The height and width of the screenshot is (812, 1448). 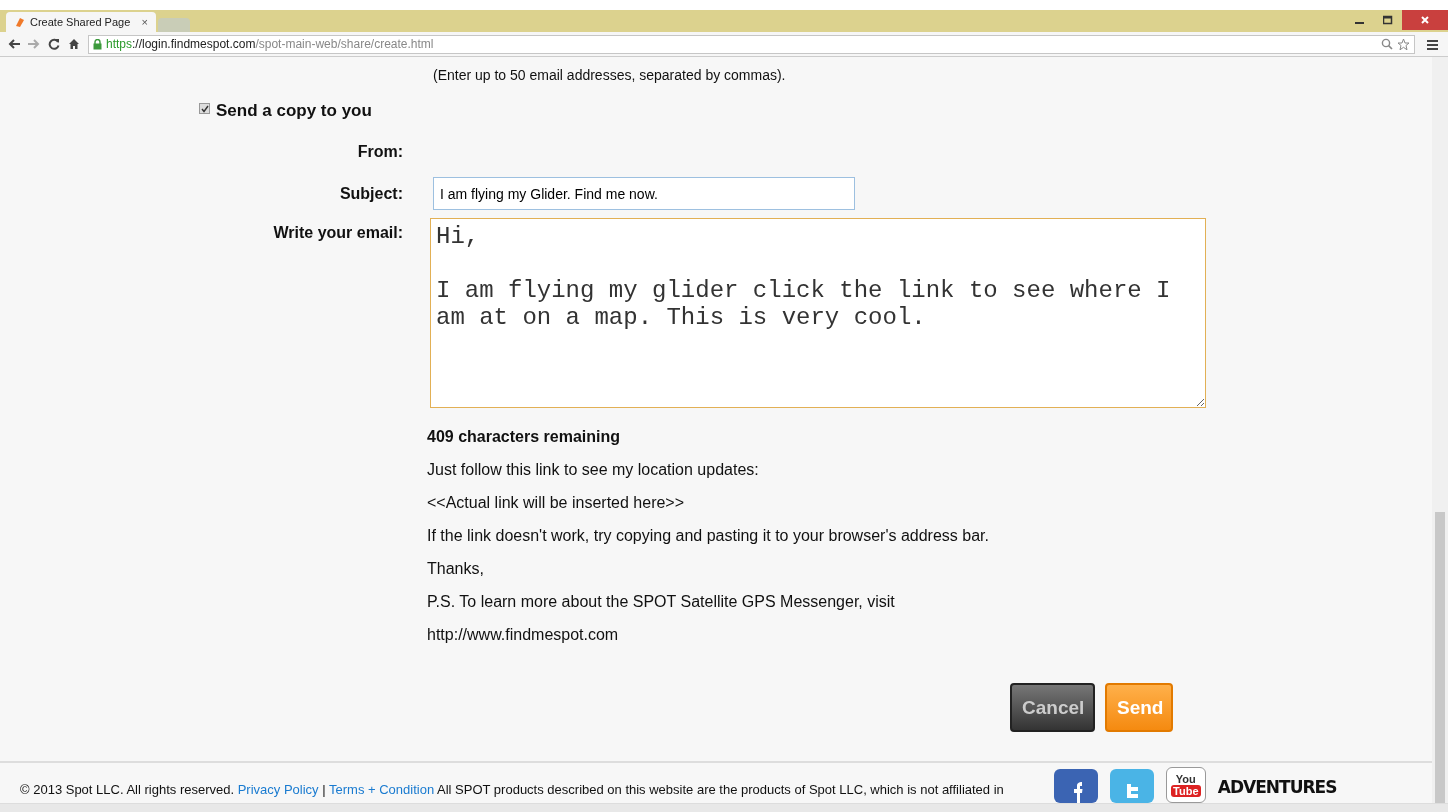 What do you see at coordinates (1052, 707) in the screenshot?
I see `cancel-button: Cancel` at bounding box center [1052, 707].